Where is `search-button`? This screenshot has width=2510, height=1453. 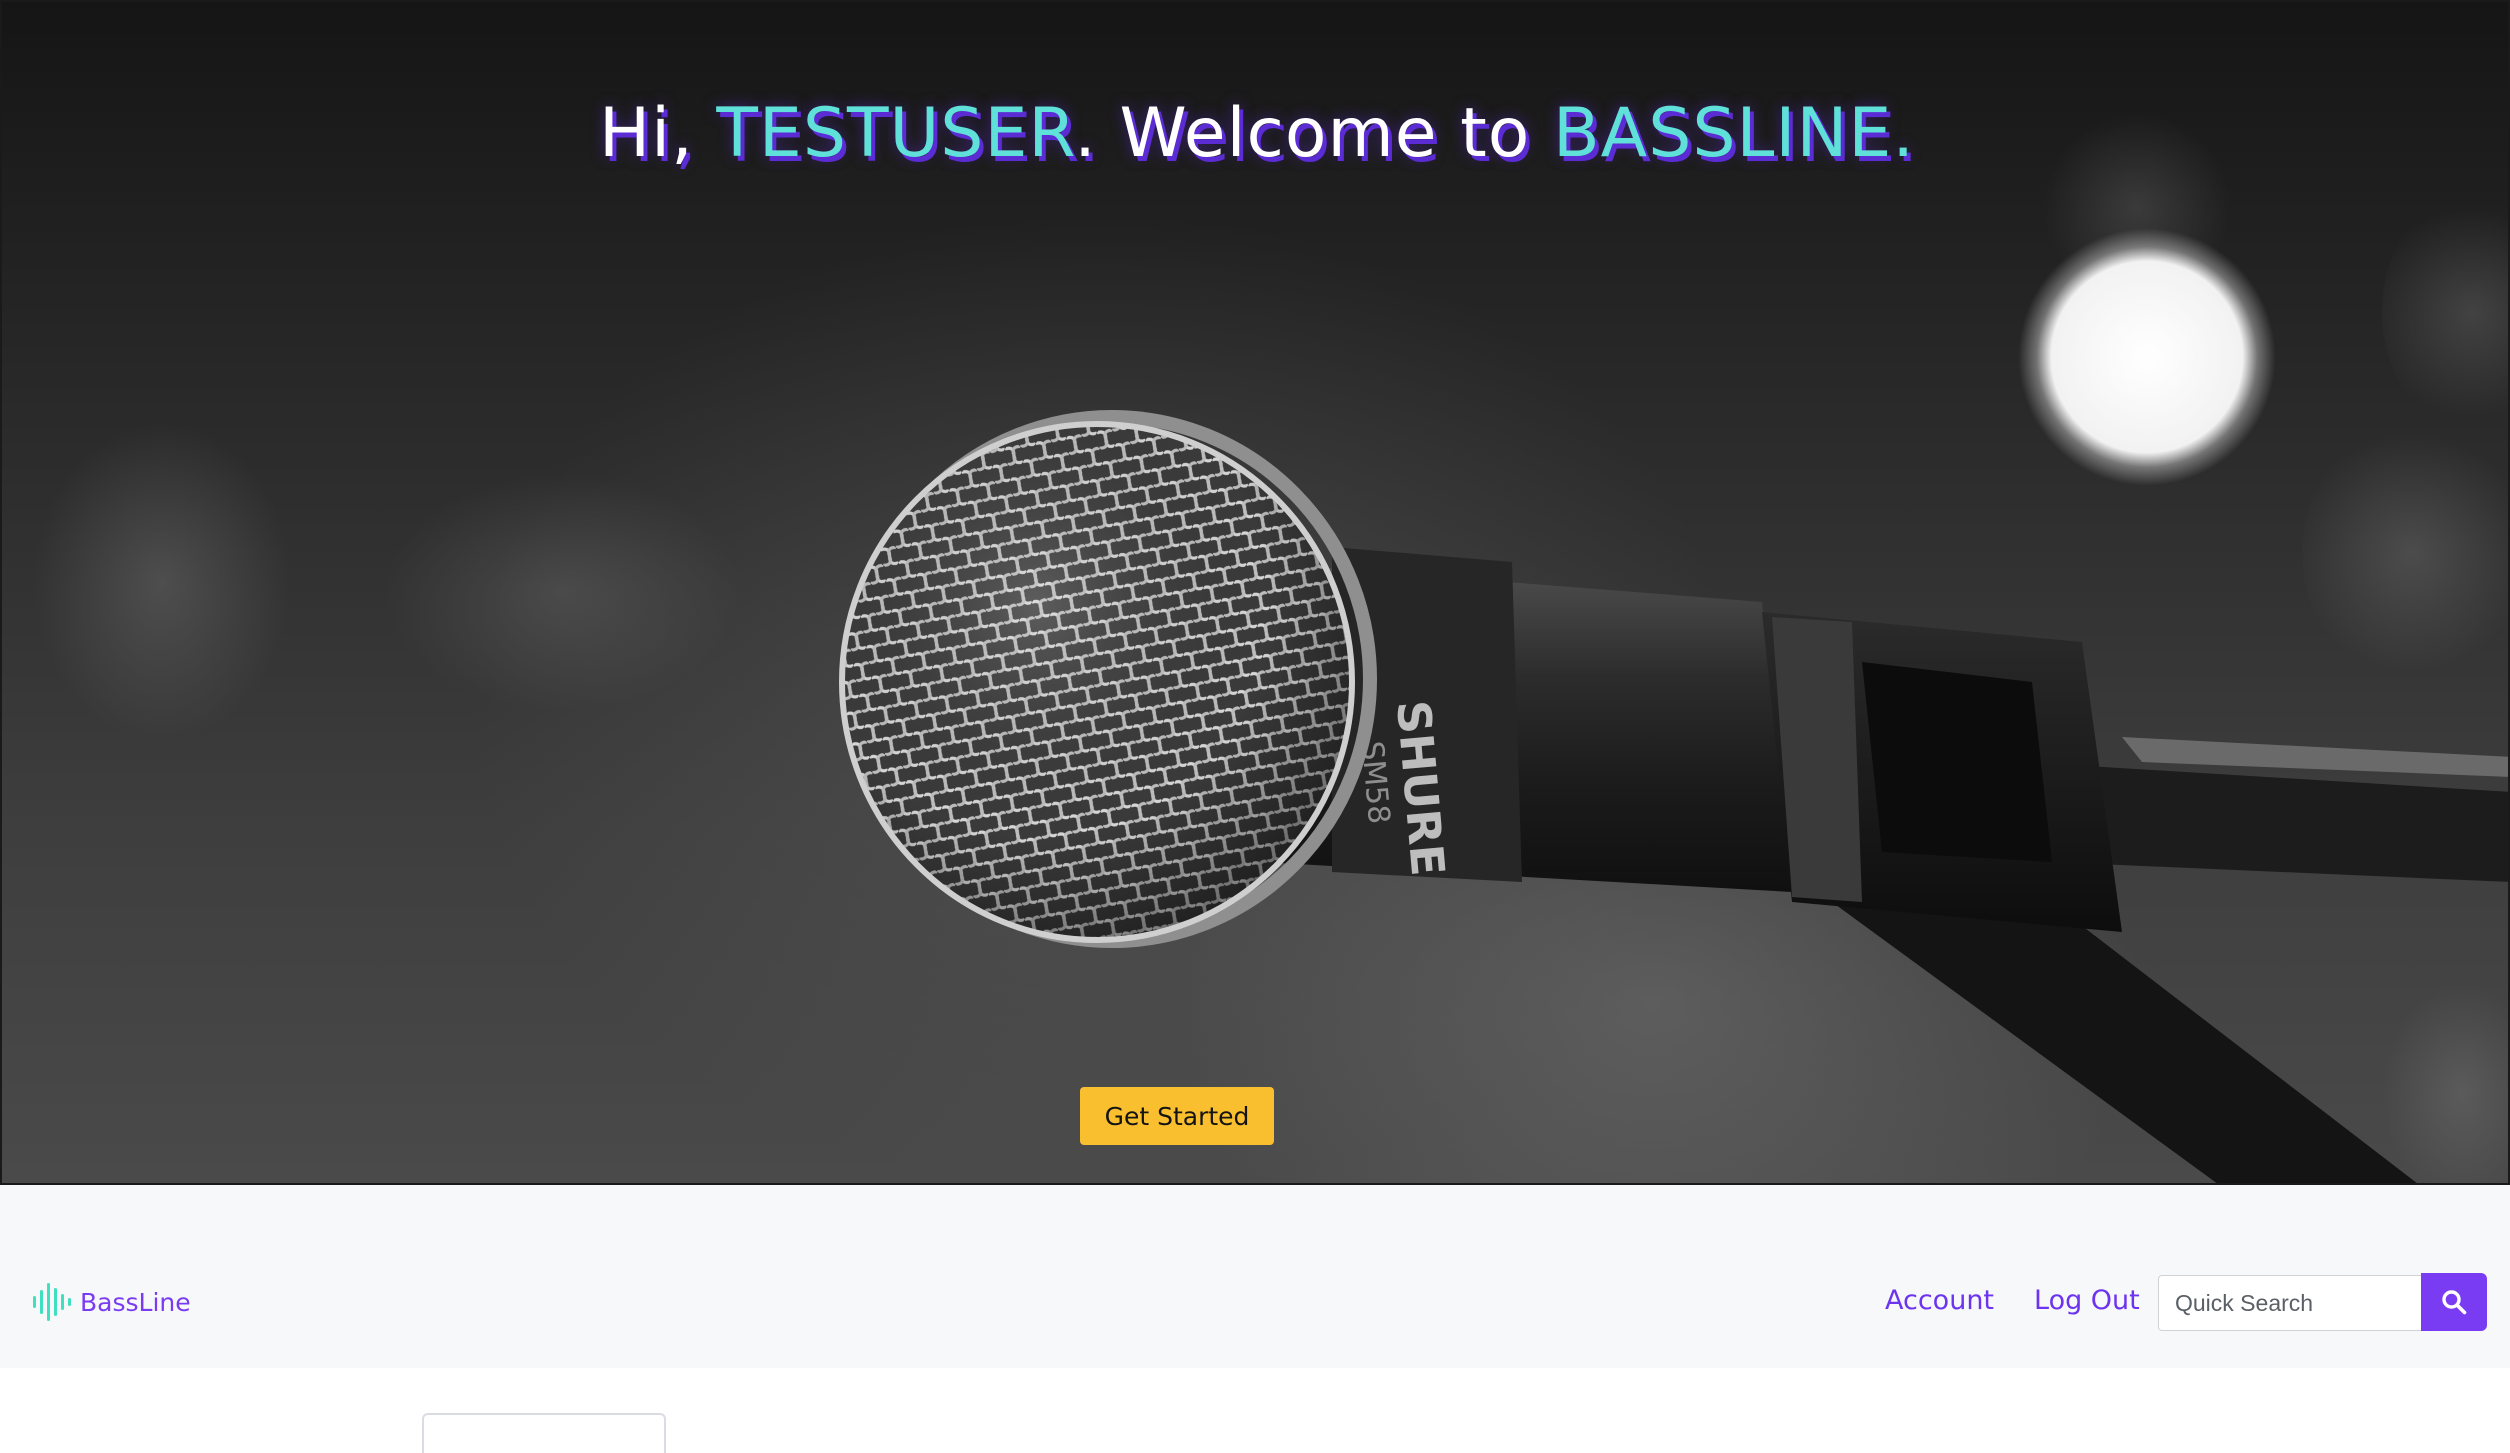 search-button is located at coordinates (2454, 1302).